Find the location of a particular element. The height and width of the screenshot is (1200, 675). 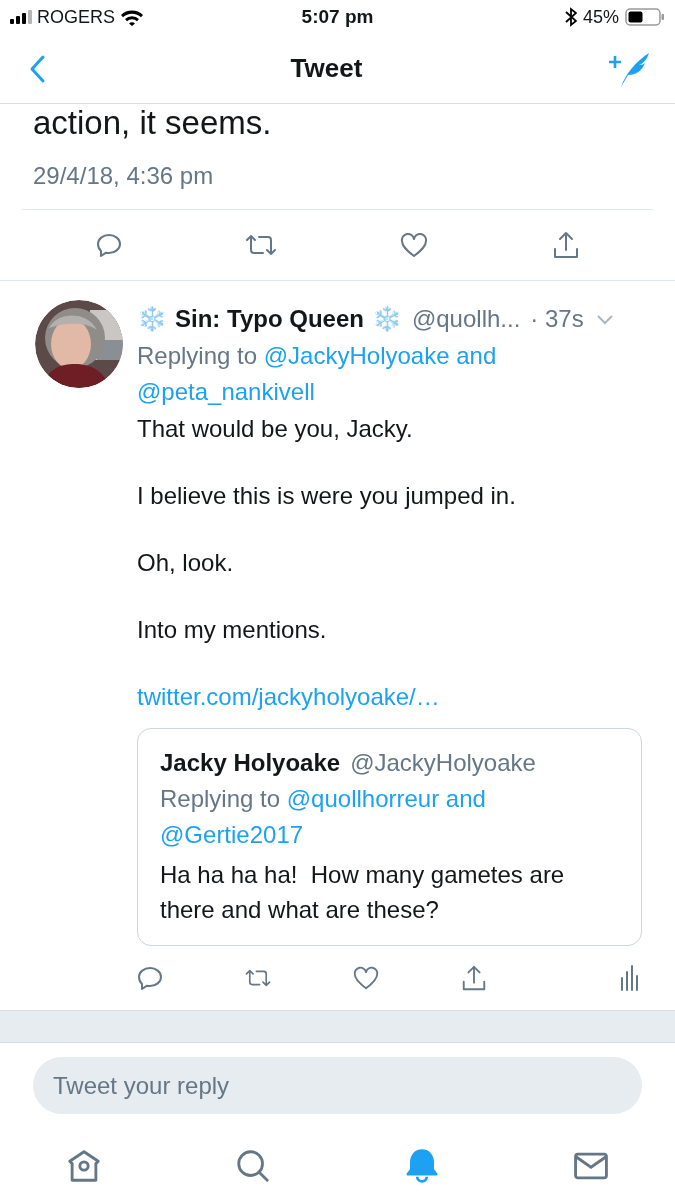

mention-link: @Gertie2017 is located at coordinates (232, 834).